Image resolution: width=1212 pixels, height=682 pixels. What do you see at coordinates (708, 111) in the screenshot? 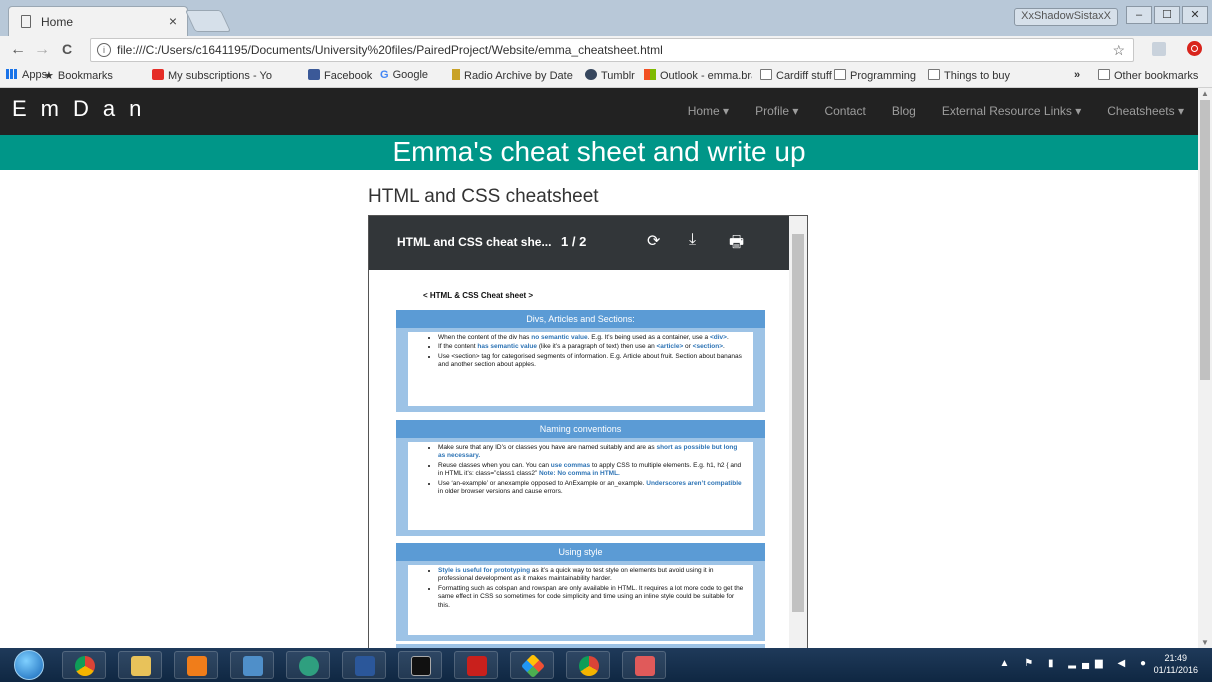
I see `nav-home: Home ▾` at bounding box center [708, 111].